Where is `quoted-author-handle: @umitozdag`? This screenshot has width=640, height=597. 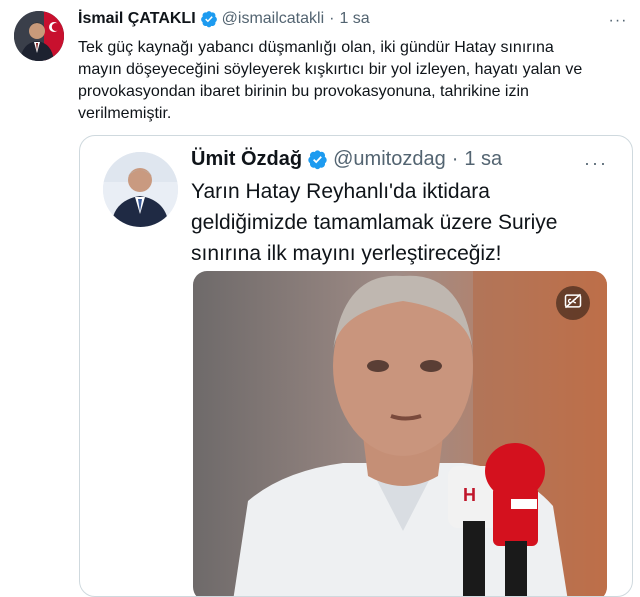 quoted-author-handle: @umitozdag is located at coordinates (389, 159).